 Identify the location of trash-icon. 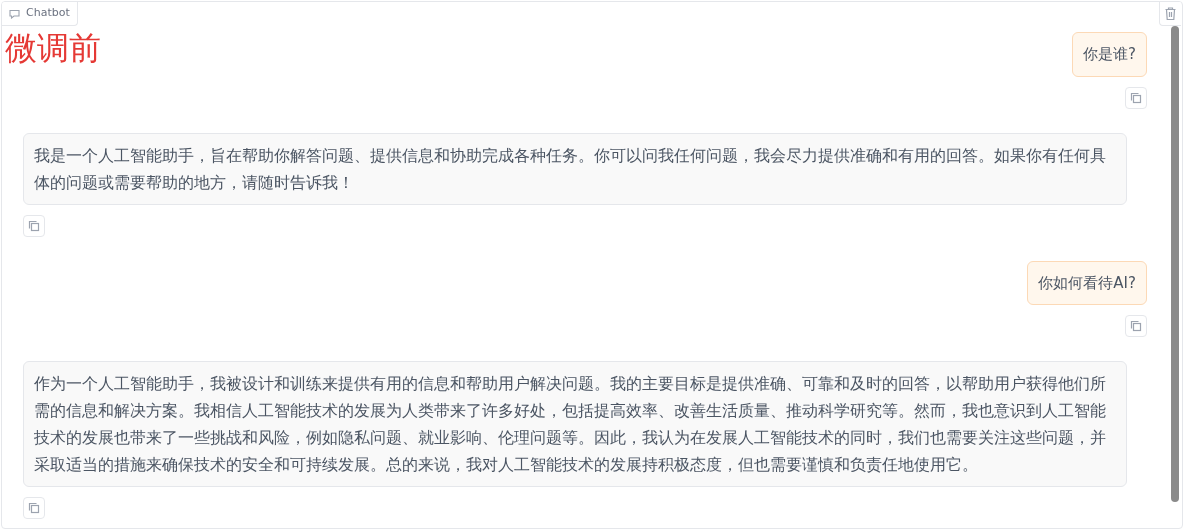
(1170, 13).